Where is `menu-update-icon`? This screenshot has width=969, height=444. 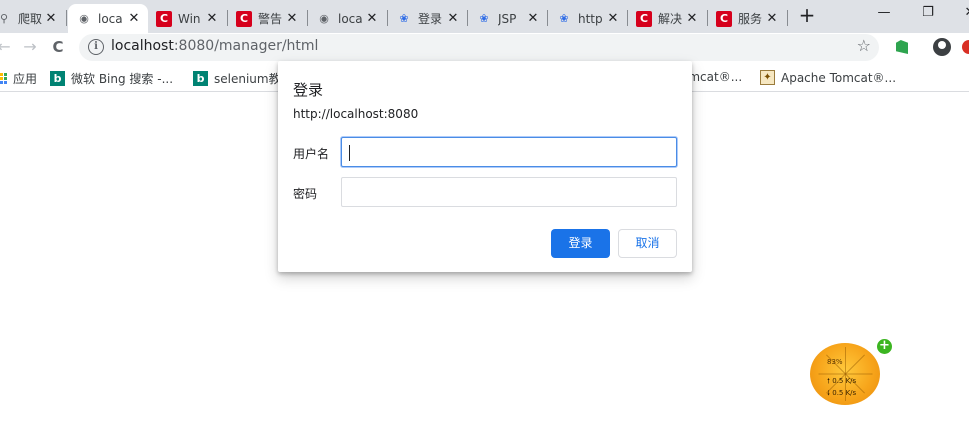 menu-update-icon is located at coordinates (965, 47).